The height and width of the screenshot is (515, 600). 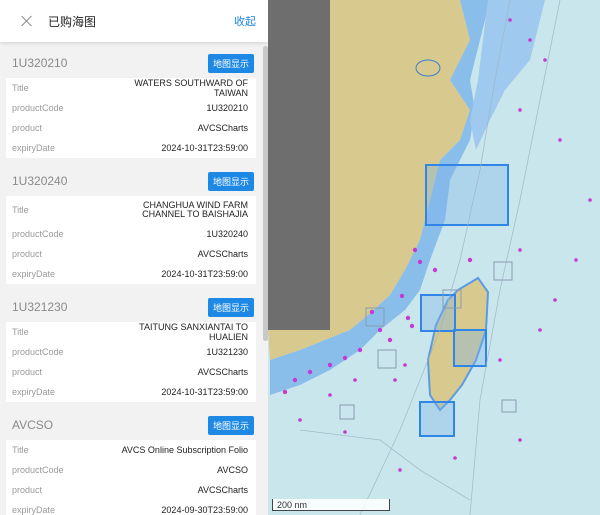 What do you see at coordinates (191, 88) in the screenshot?
I see `field-title: WATERS SOUTHWARD OF TAIWAN` at bounding box center [191, 88].